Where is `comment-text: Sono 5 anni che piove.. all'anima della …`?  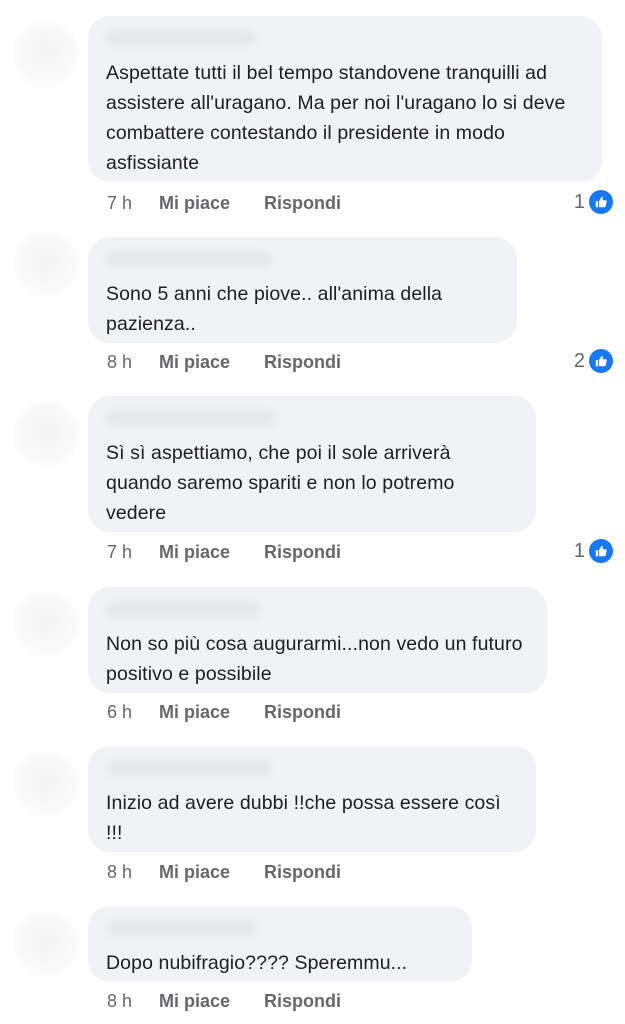 comment-text: Sono 5 anni che piove.. all'anima della … is located at coordinates (274, 309).